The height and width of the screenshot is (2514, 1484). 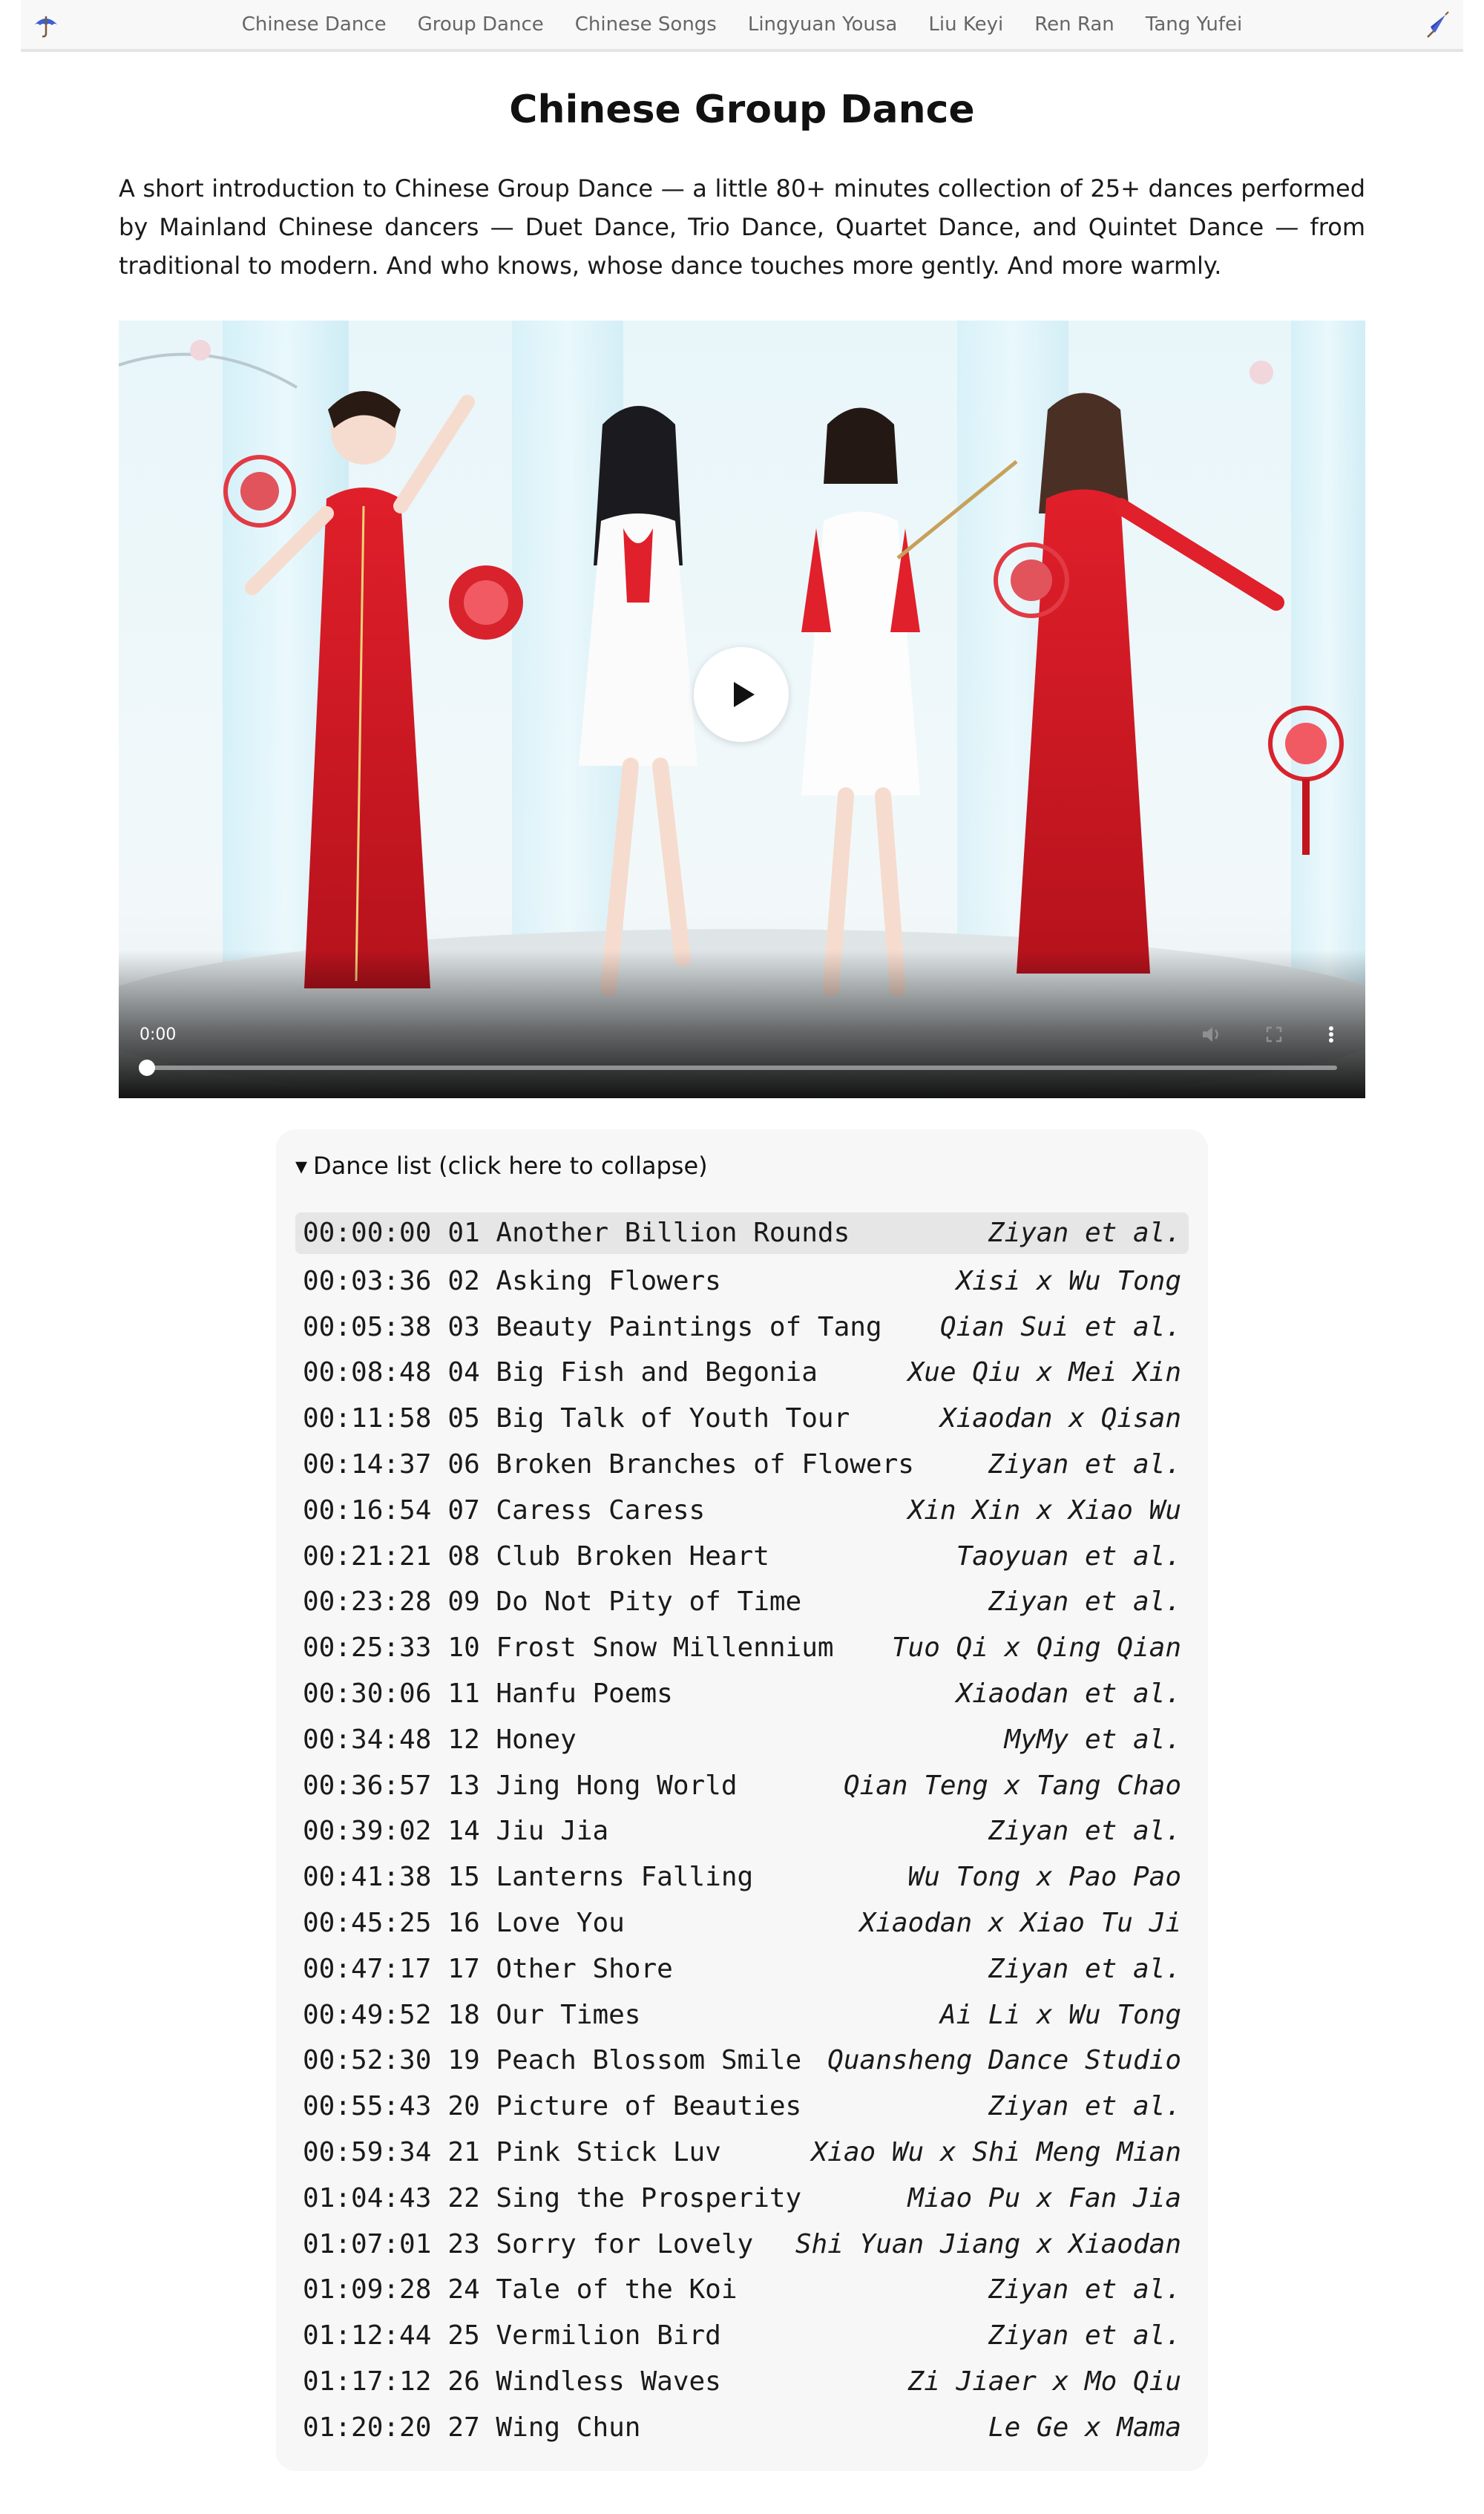 I want to click on dance-performers: Xiaodan x Qisan, so click(x=1060, y=1418).